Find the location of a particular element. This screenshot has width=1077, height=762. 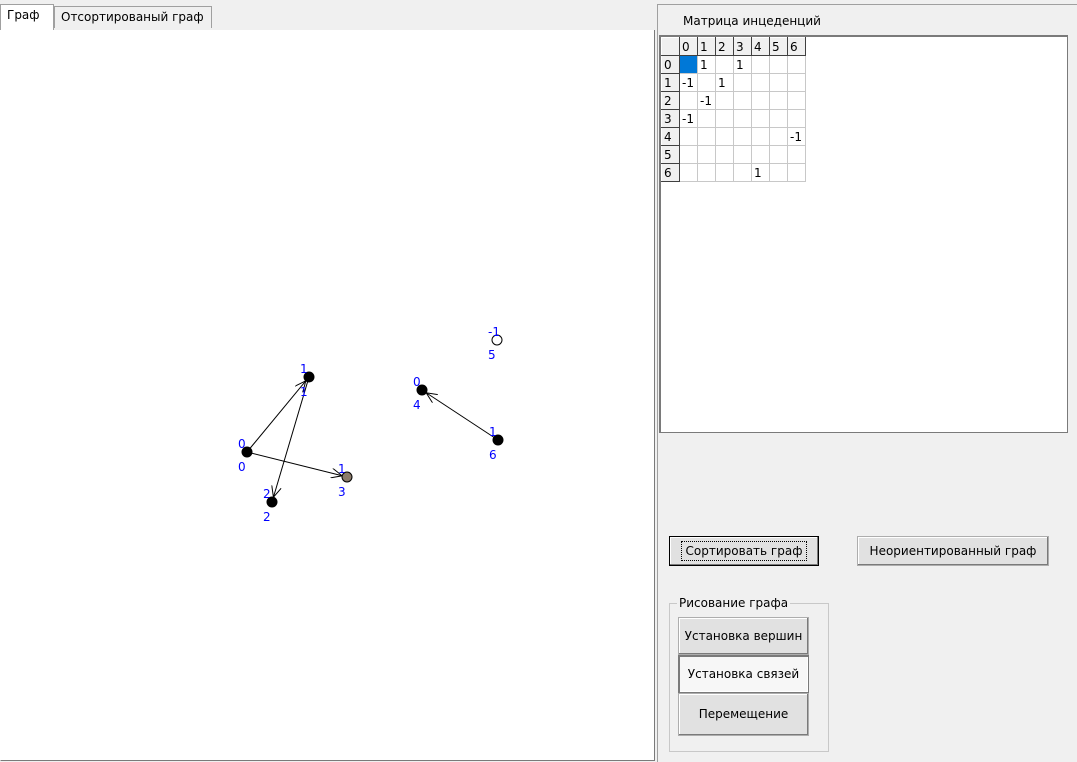

tab-graph: Граф is located at coordinates (27, 17).